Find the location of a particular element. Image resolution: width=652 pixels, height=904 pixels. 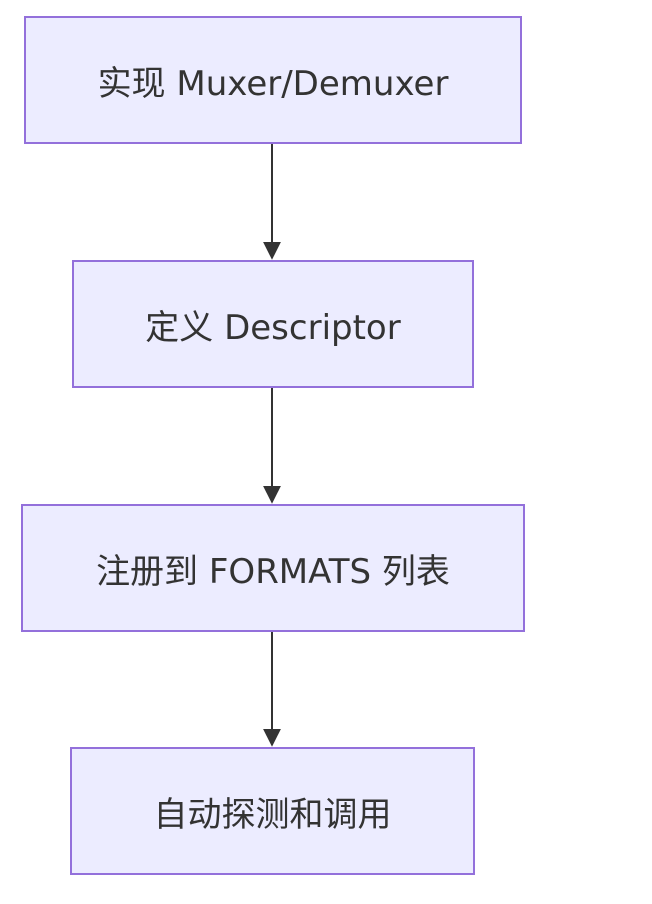

node-auto-detect: 自动探测和调用 is located at coordinates (272, 811).